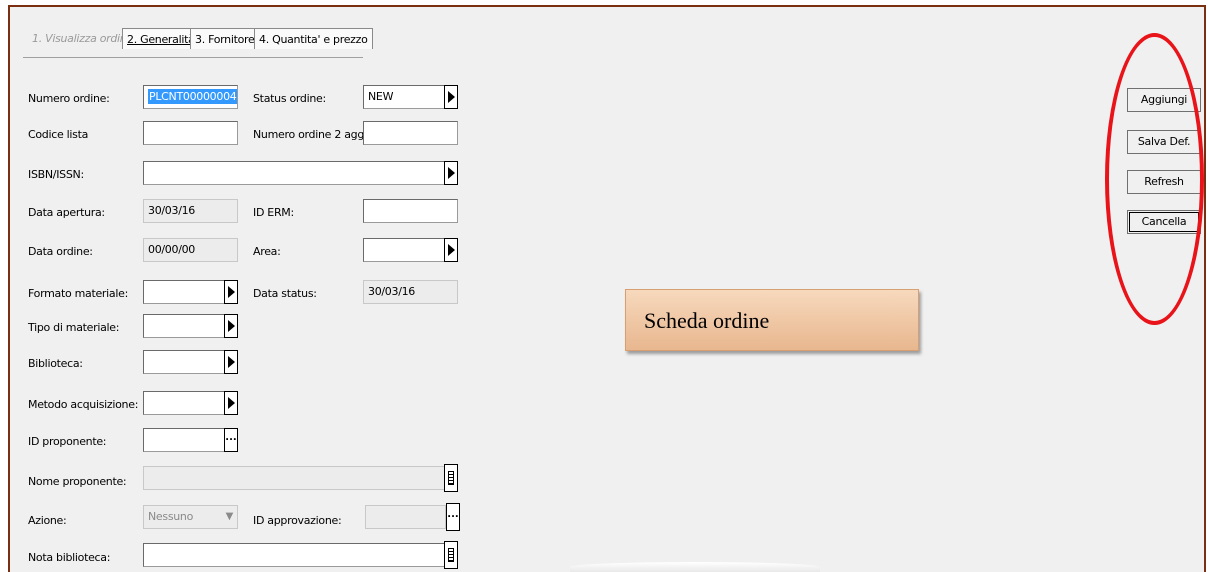 The image size is (1208, 572). Describe the element at coordinates (695, 567) in the screenshot. I see `shadow-artifact` at that location.